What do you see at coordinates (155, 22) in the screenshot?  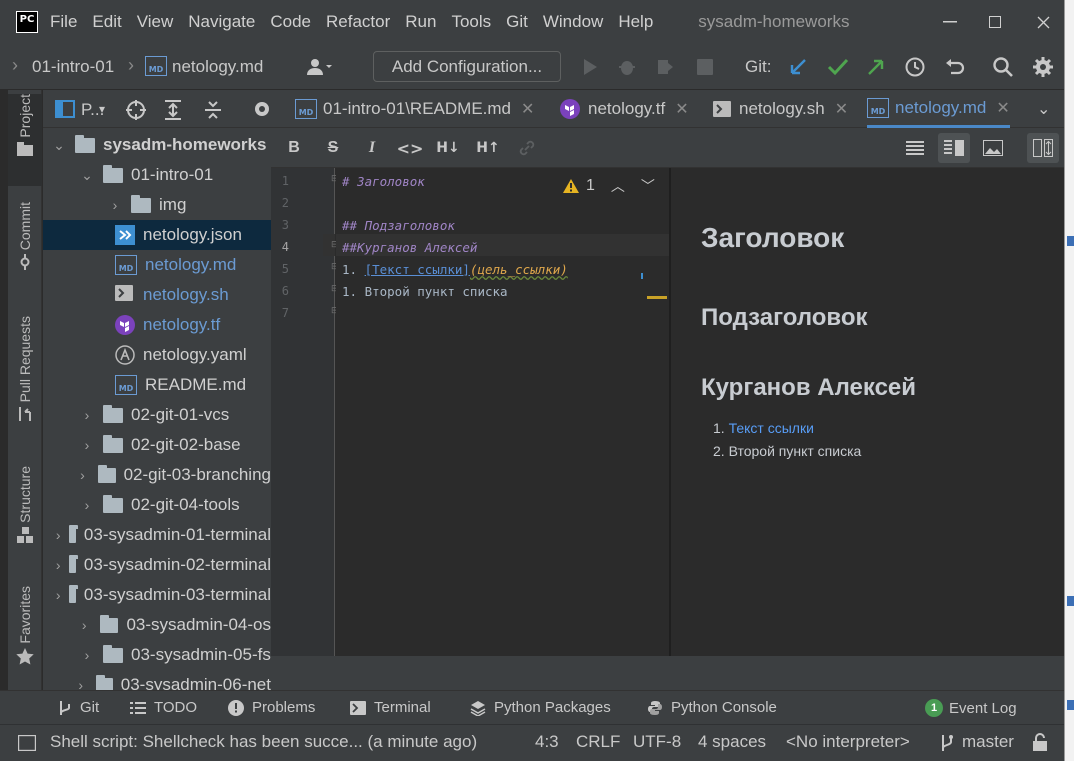 I see `menu-view: View` at bounding box center [155, 22].